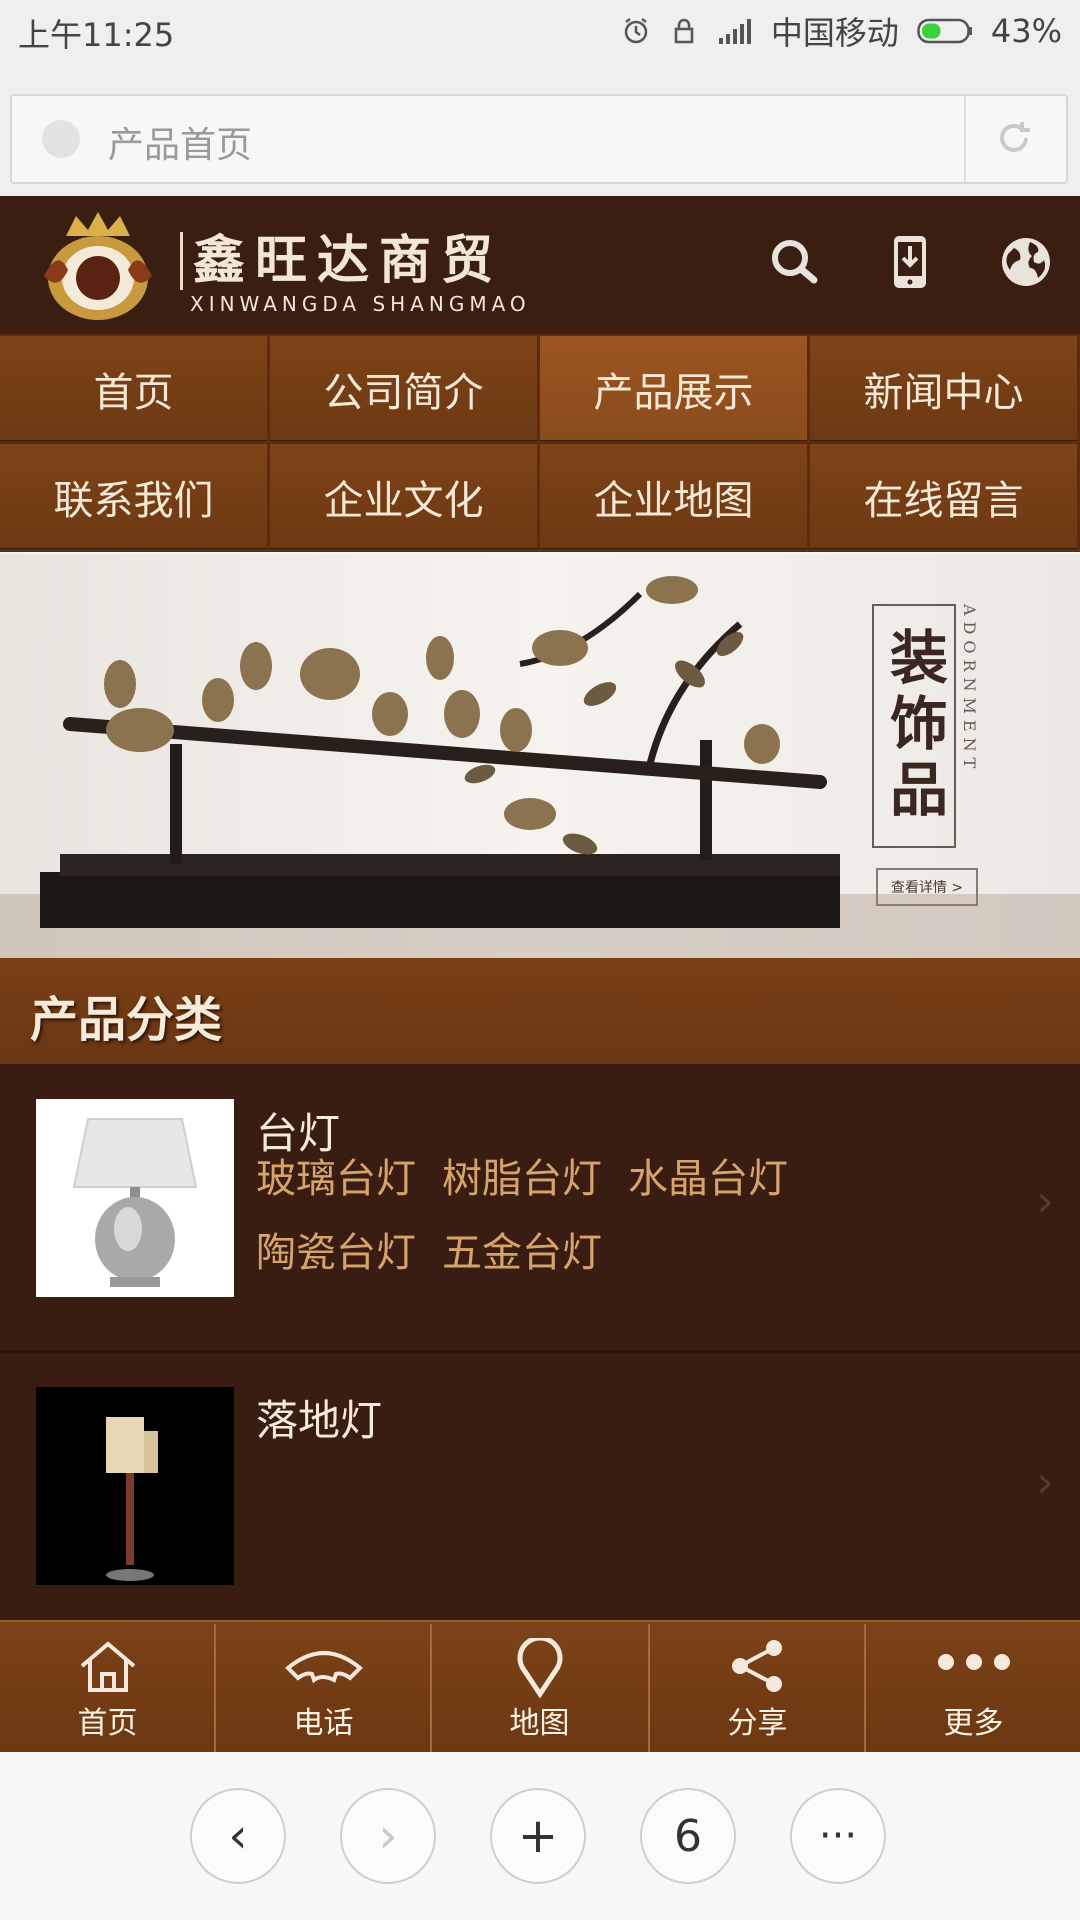 This screenshot has width=1080, height=1920. What do you see at coordinates (135, 1486) in the screenshot?
I see `floor-lamp-image` at bounding box center [135, 1486].